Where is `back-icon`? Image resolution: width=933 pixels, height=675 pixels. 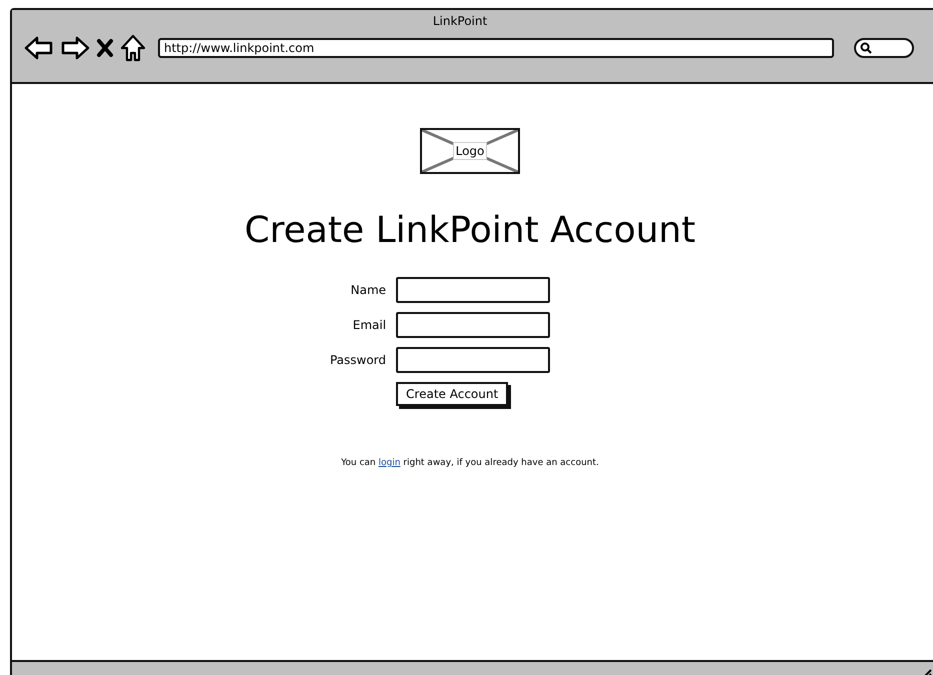
back-icon is located at coordinates (39, 48).